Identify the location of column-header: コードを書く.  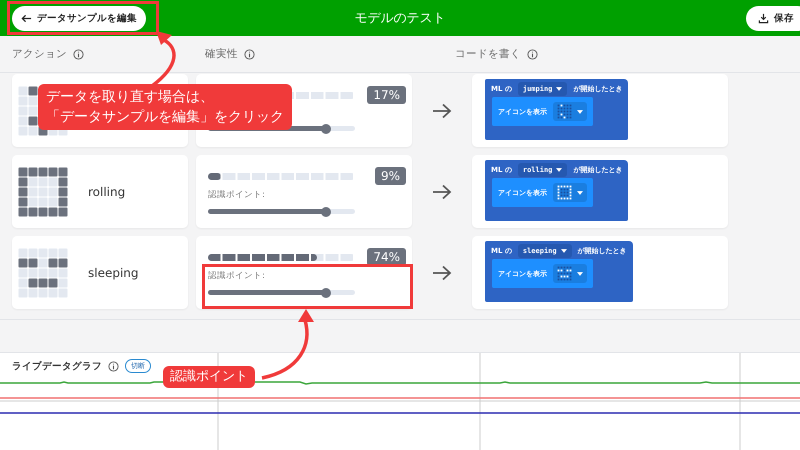
(488, 54).